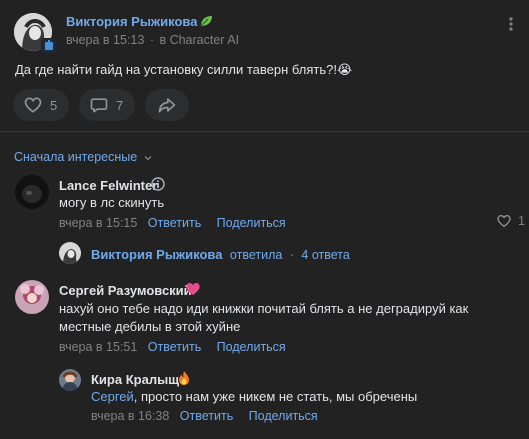 This screenshot has height=439, width=529. I want to click on reply-mention-link: Сергей, so click(112, 396).